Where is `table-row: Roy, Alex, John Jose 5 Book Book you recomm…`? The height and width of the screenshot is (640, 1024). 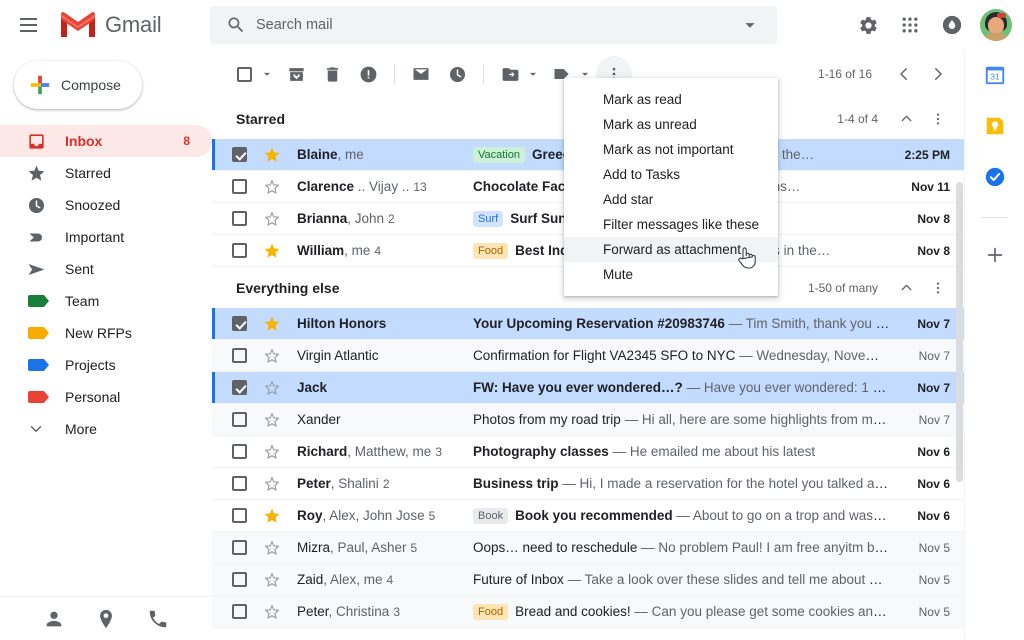 table-row: Roy, Alex, John Jose 5 Book Book you recomm… is located at coordinates (588, 516).